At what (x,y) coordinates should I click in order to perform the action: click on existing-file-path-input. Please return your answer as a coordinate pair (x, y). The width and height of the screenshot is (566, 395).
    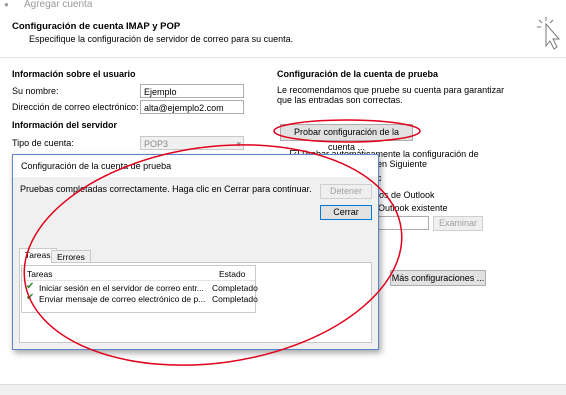
    Looking at the image, I should click on (403, 223).